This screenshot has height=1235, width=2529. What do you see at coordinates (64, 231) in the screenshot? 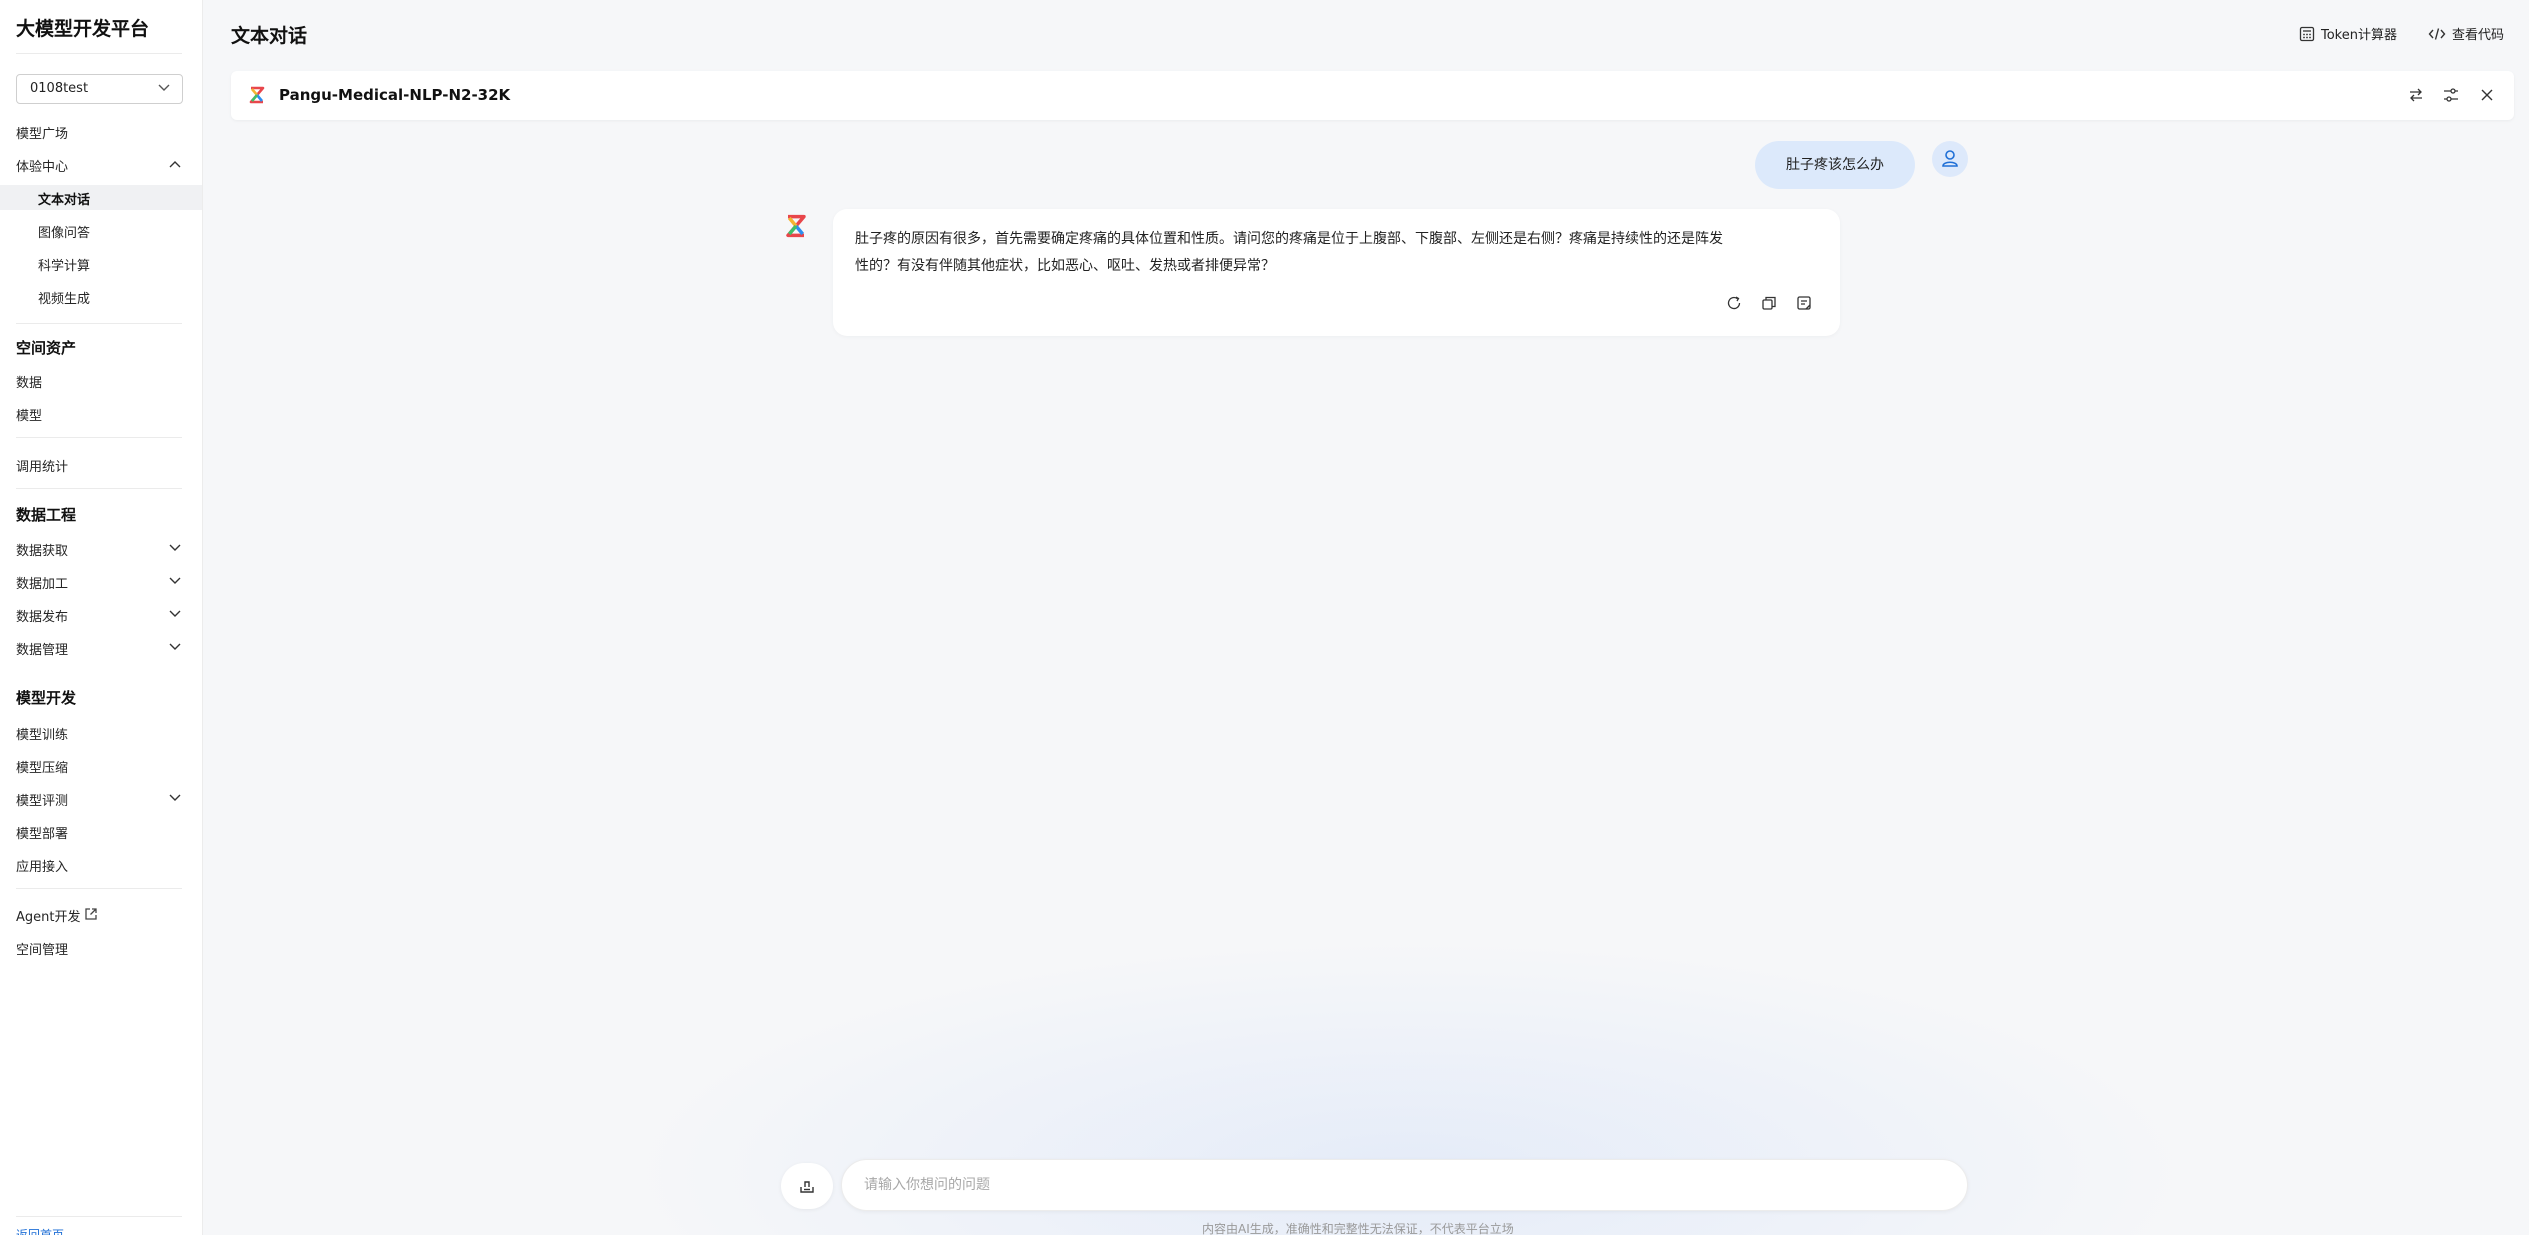
I see `nav-image-qa: 图像问答` at bounding box center [64, 231].